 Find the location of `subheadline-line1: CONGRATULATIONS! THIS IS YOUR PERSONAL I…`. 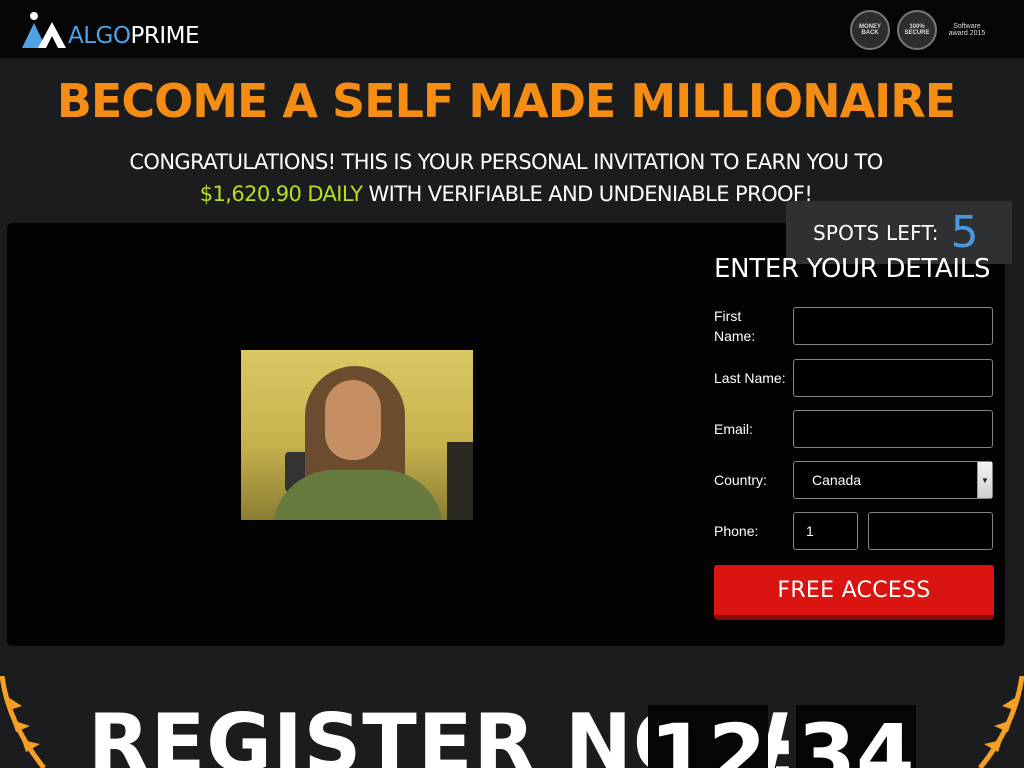

subheadline-line1: CONGRATULATIONS! THIS IS YOUR PERSONAL I… is located at coordinates (506, 162).